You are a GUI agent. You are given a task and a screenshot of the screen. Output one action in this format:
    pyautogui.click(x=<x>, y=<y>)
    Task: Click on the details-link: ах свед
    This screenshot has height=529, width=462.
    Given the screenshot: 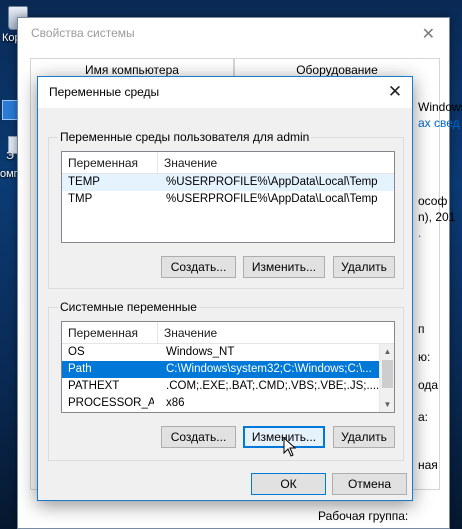 What is the action you would take?
    pyautogui.click(x=439, y=123)
    